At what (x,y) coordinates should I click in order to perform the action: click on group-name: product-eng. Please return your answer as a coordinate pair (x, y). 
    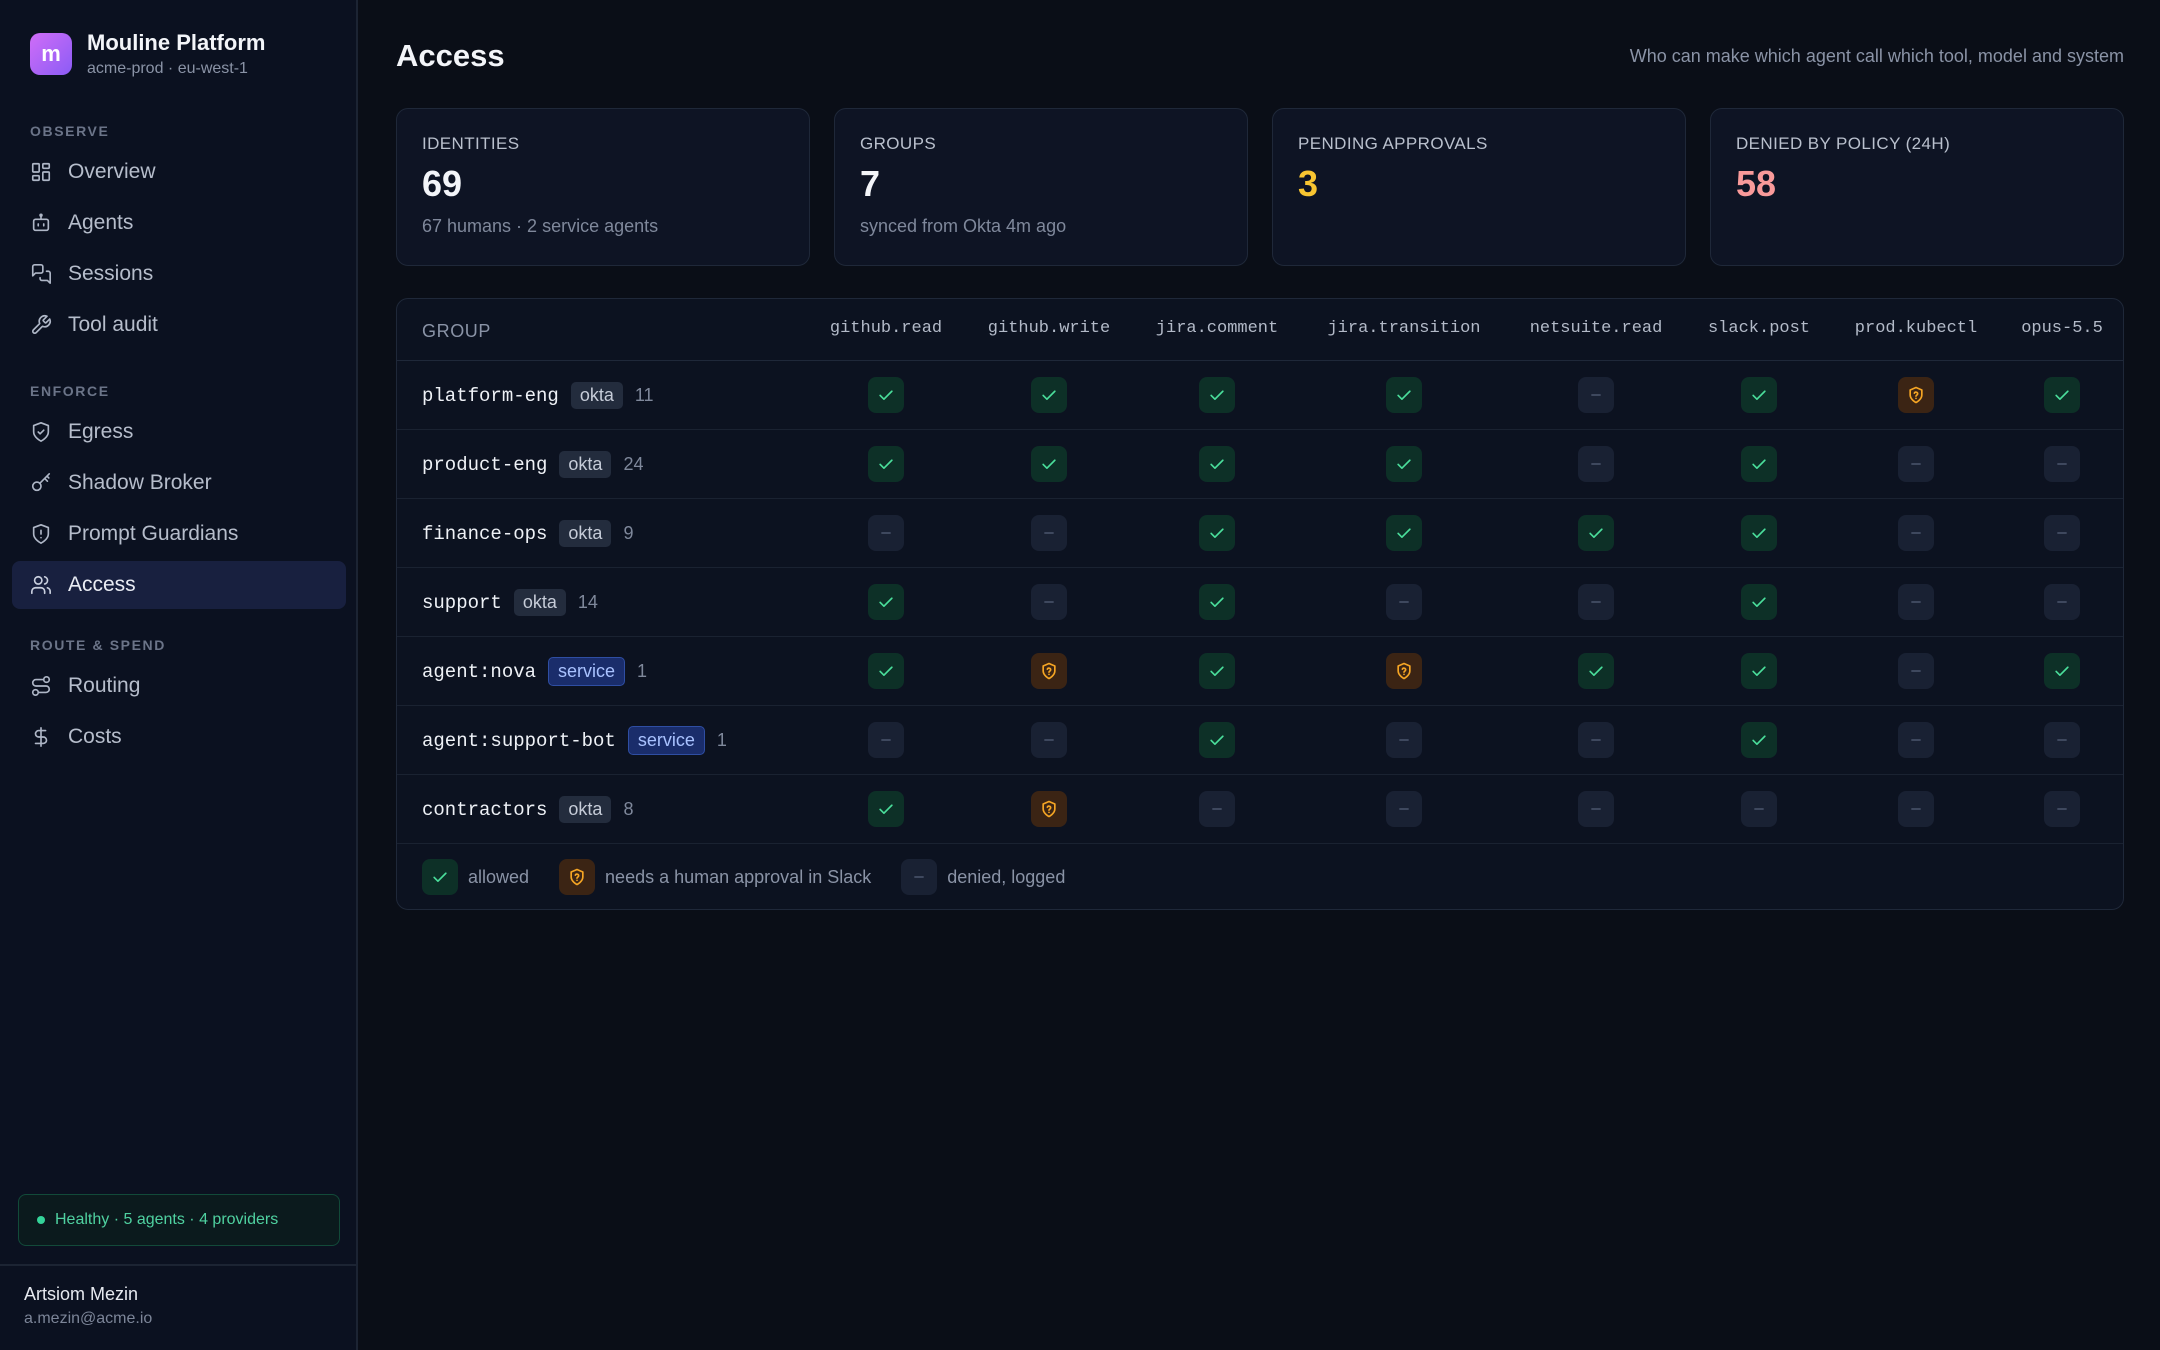
    Looking at the image, I should click on (484, 465).